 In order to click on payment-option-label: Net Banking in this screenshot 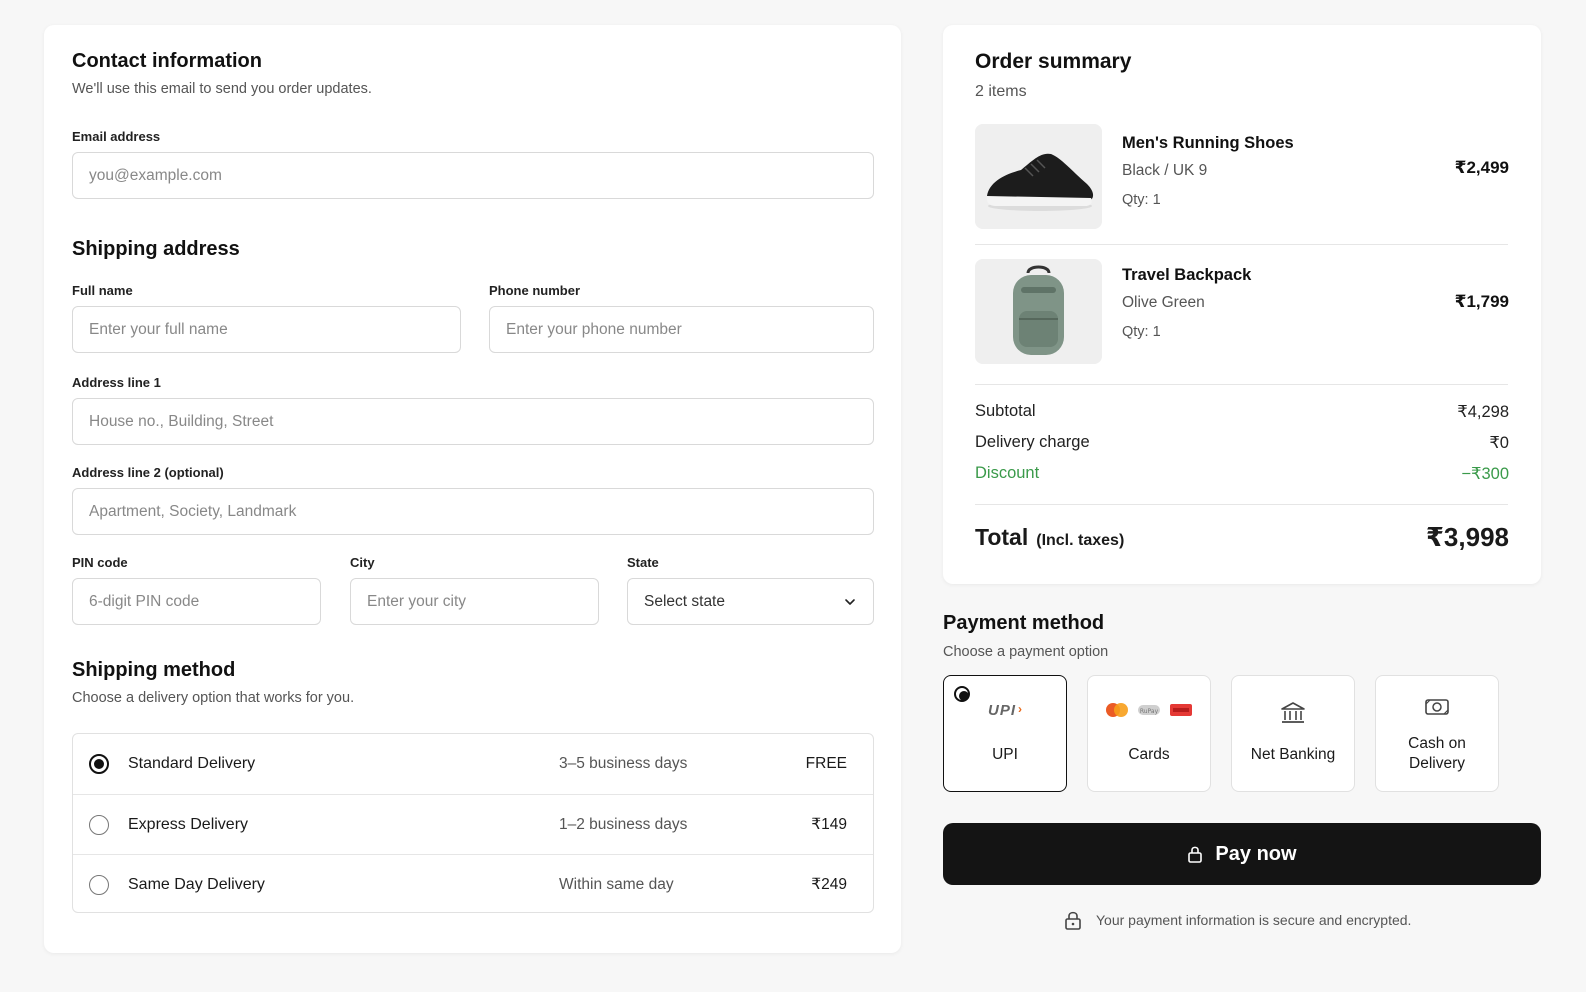, I will do `click(1293, 754)`.